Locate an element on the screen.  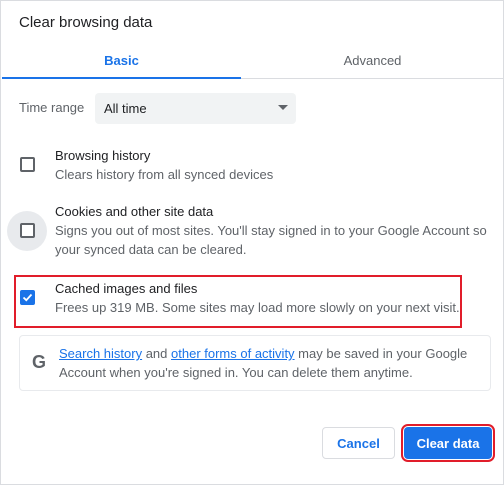
cookies-title: Cookies and other site data is located at coordinates (134, 211).